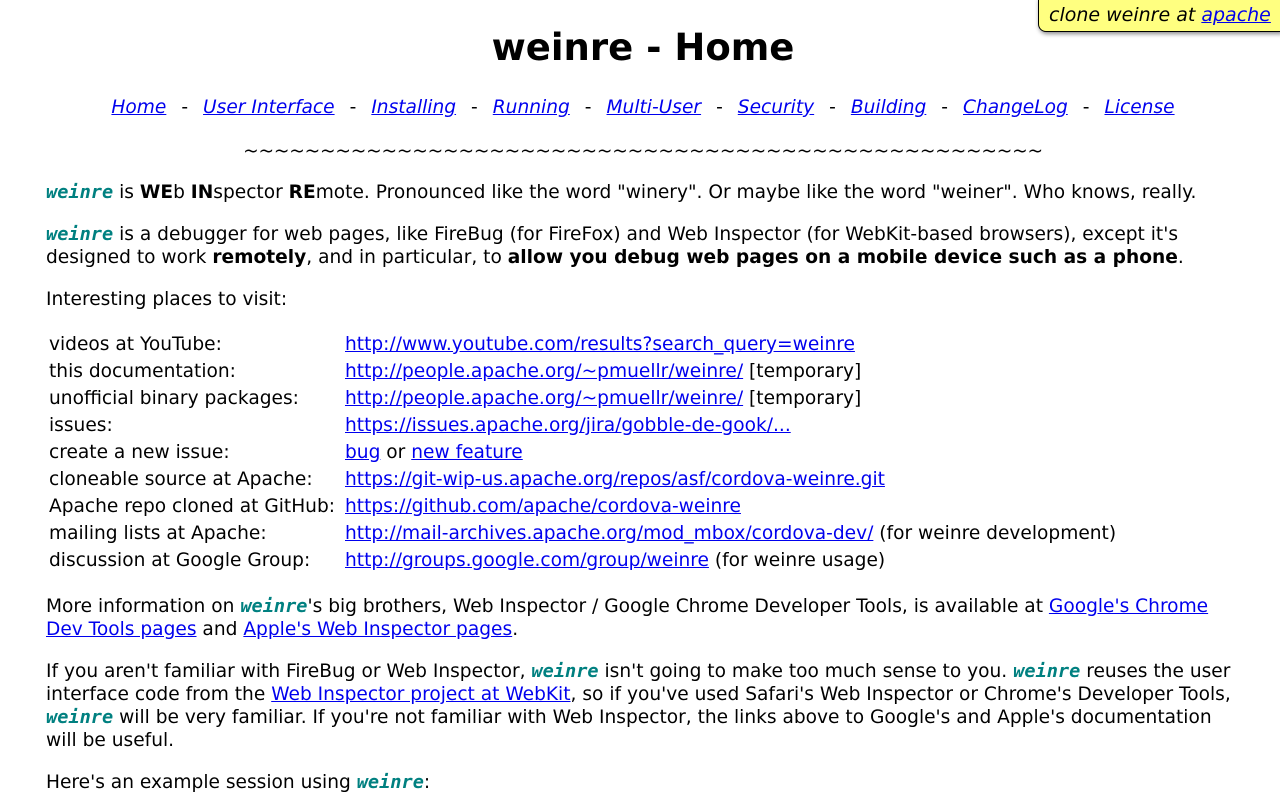  Describe the element at coordinates (413, 107) in the screenshot. I see `nav-installing: Installing` at that location.